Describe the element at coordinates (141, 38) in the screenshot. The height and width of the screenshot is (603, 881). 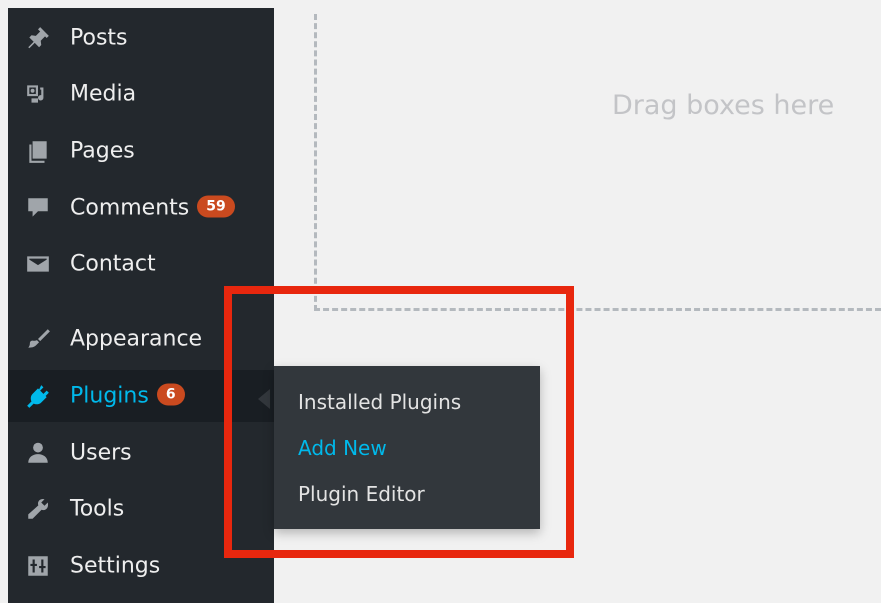
I see `sidebar-item-posts: Posts` at that location.